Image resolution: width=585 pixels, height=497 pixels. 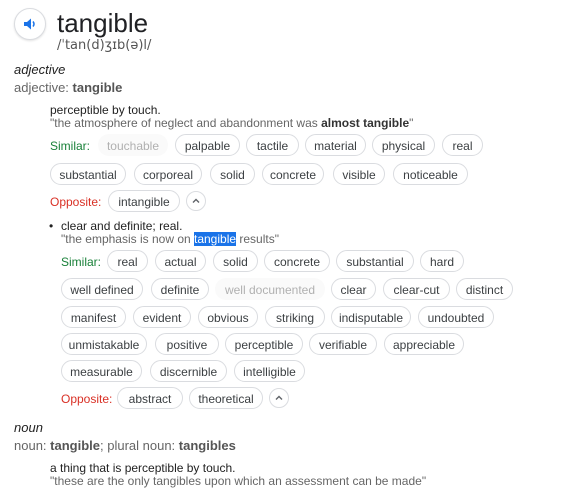 I want to click on adjective-form-prefix: adjective:, so click(x=43, y=87).